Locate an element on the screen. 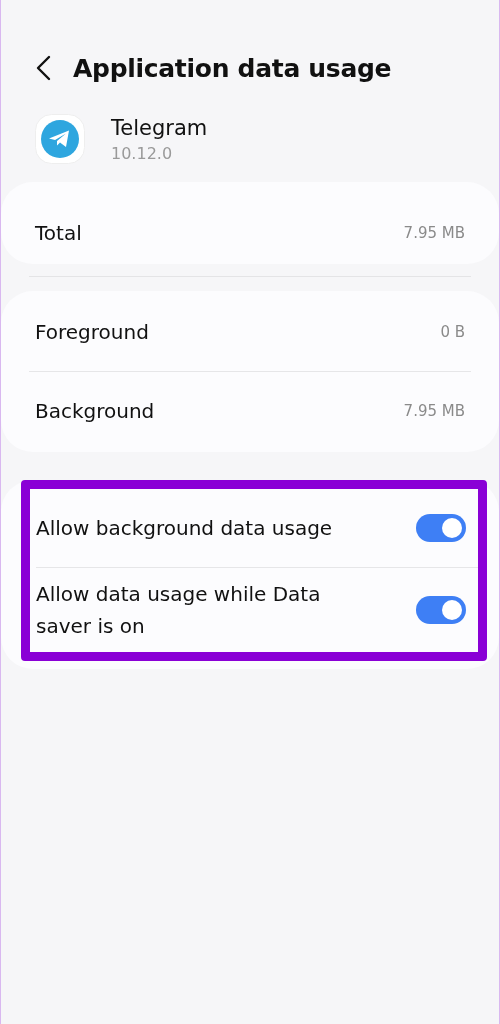 The height and width of the screenshot is (1024, 500). app-version: 10.12.0 is located at coordinates (142, 153).